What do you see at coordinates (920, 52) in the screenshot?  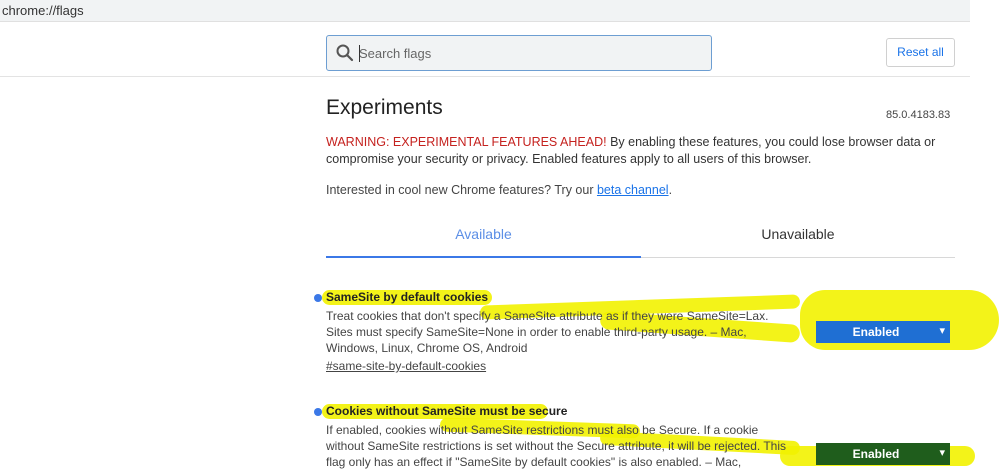 I see `reset-all-button: Reset all` at bounding box center [920, 52].